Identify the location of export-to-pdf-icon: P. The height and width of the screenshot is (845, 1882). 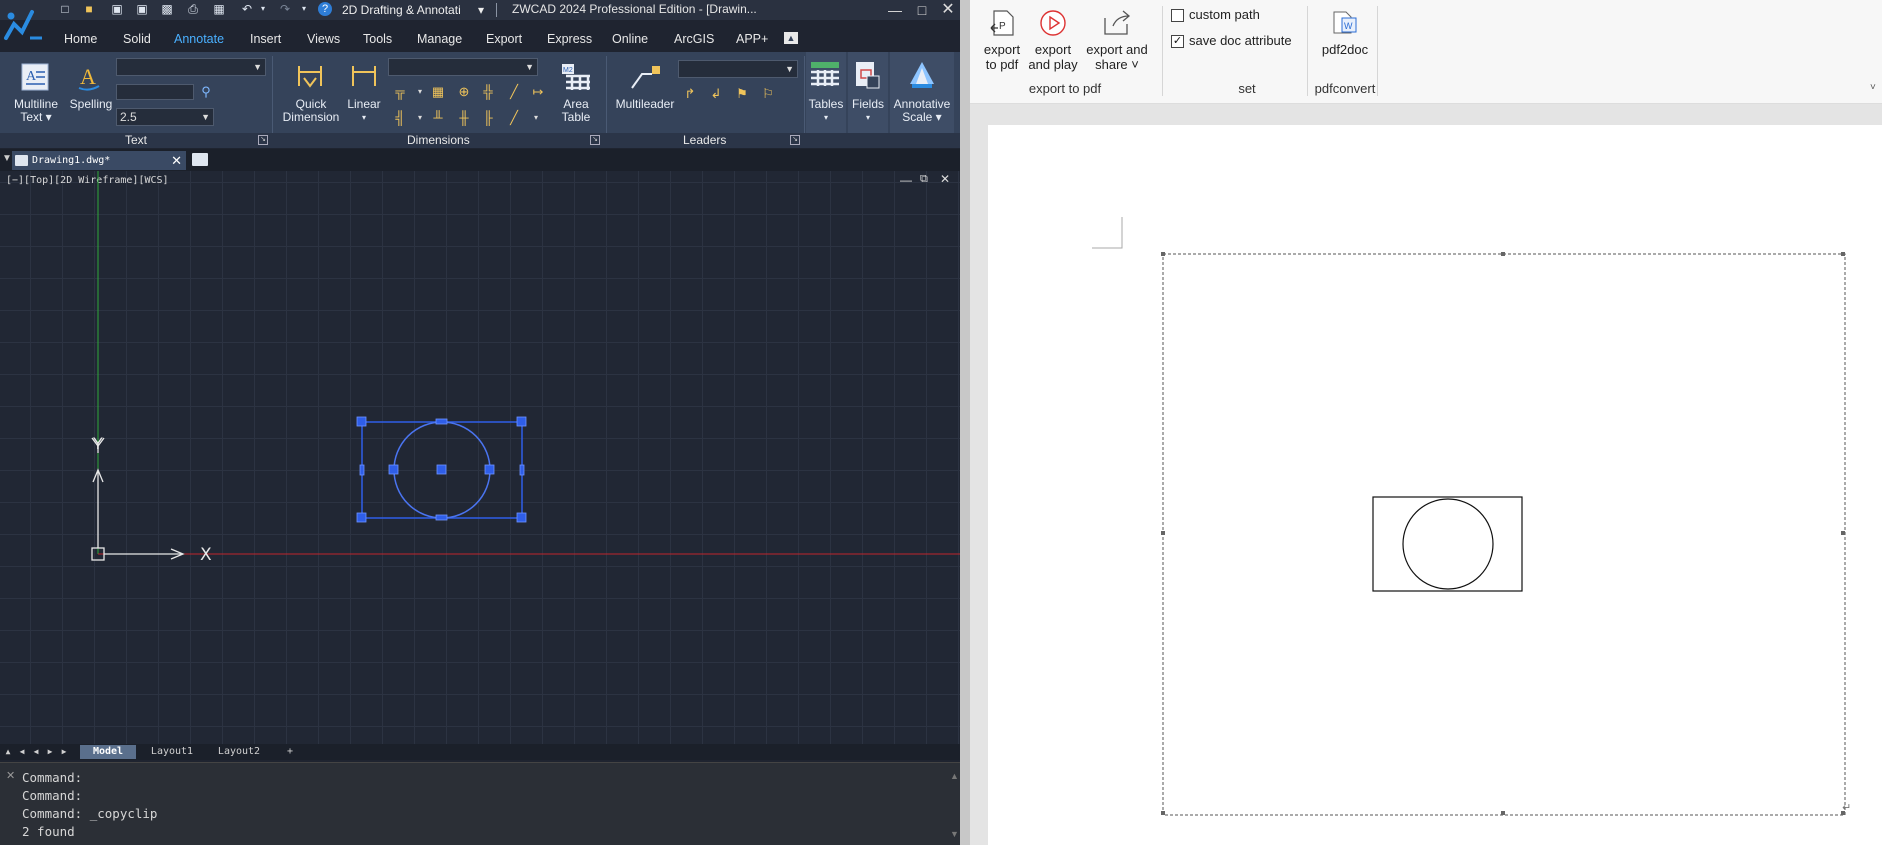
(1003, 23).